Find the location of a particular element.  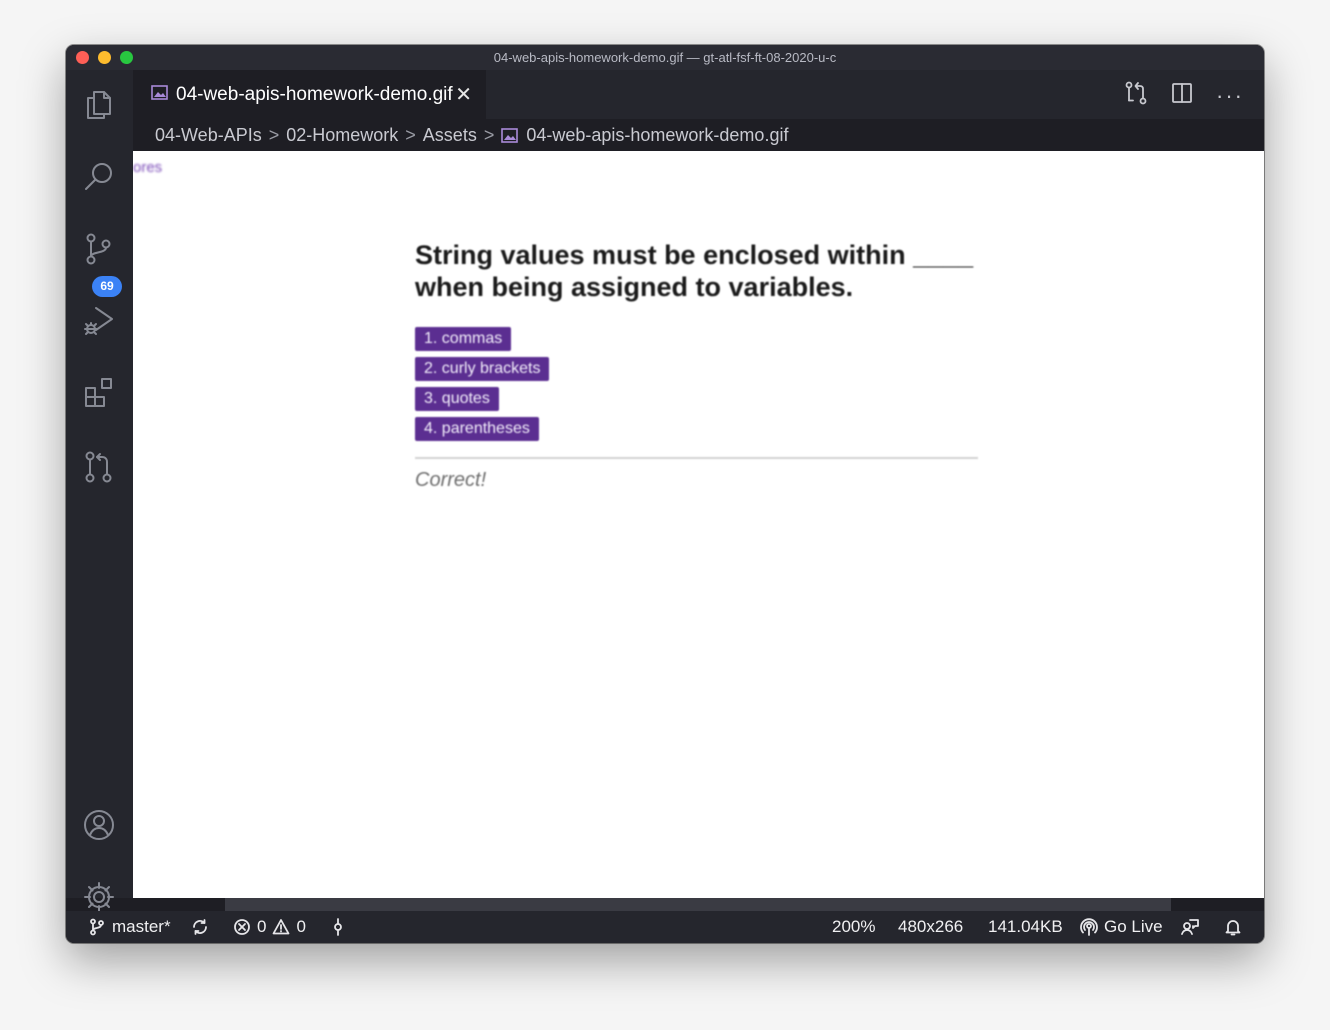

branch-indicator: master* is located at coordinates (129, 927).